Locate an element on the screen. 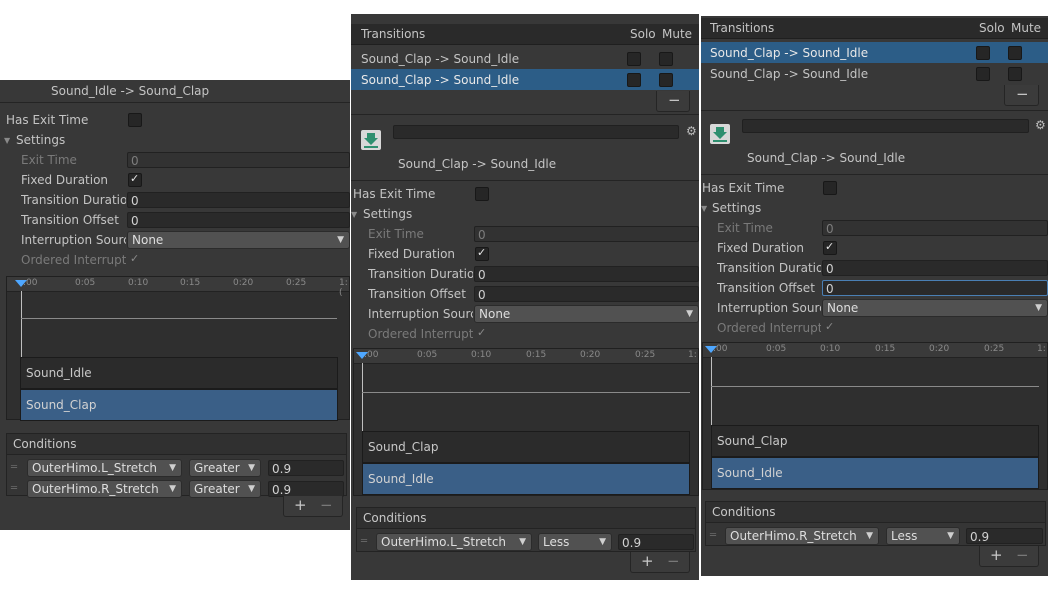 Image resolution: width=1048 pixels, height=600 pixels. weight-curve is located at coordinates (179, 318).